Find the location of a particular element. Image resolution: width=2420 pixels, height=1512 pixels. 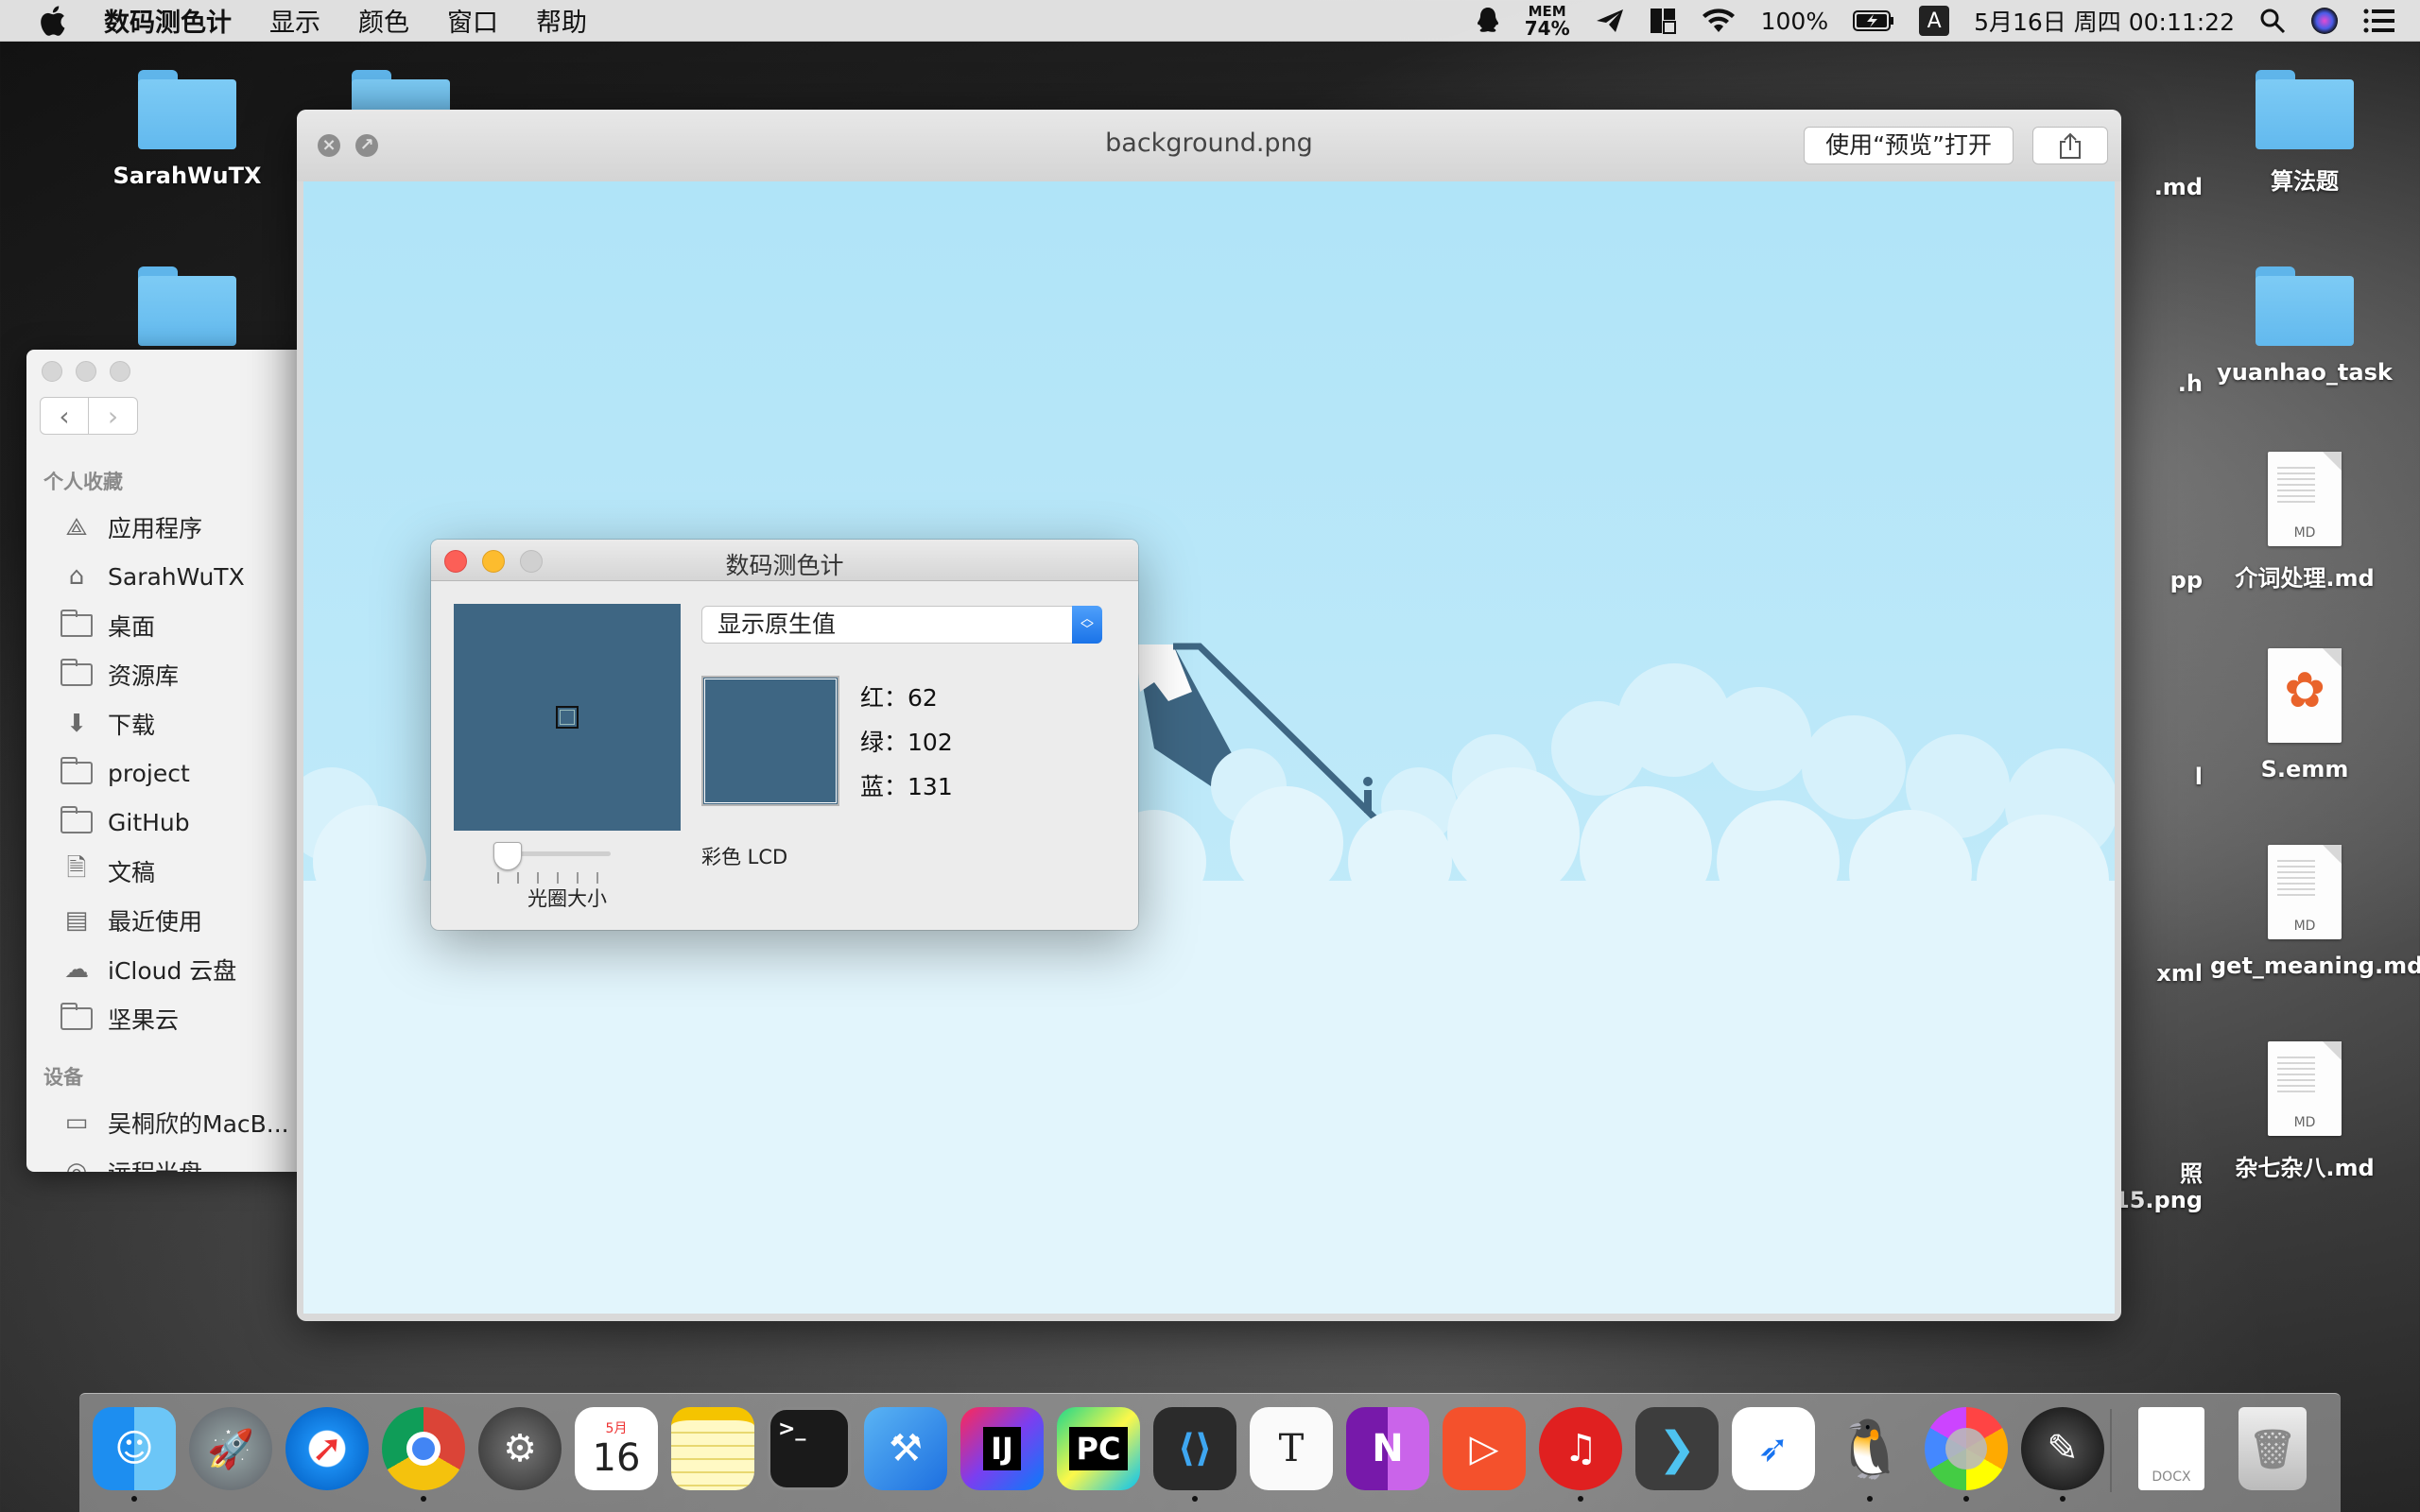

status-area: MEM 74% 100% A 5月16日 周四 00:11:22 is located at coordinates (1936, 21).